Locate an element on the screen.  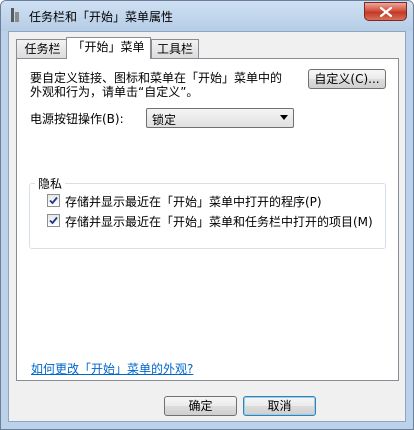
tab-start-menu: 「开始」菜单 is located at coordinates (108, 48).